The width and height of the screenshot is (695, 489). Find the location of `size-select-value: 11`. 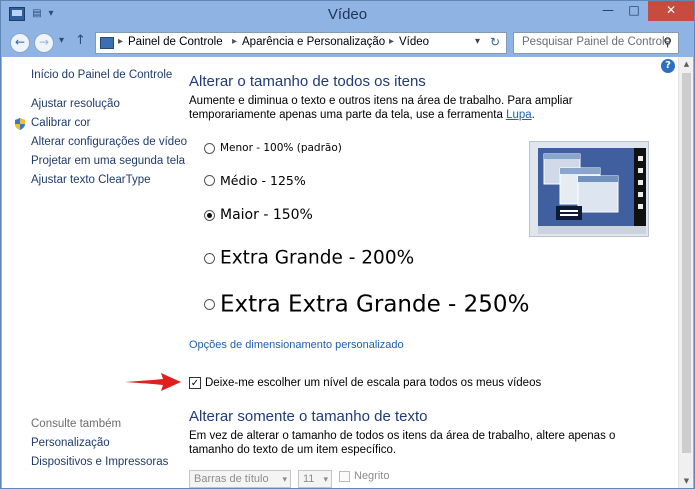

size-select-value: 11 is located at coordinates (309, 479).